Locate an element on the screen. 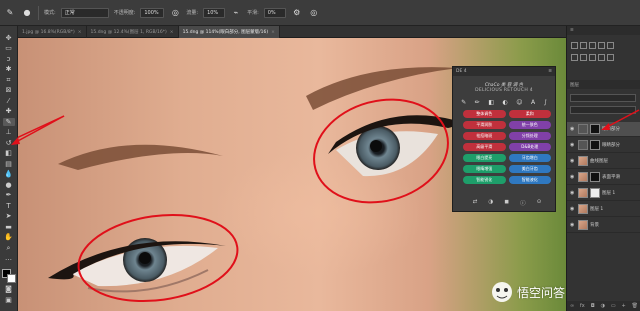  smoothing-label: 平滑: is located at coordinates (253, 13).